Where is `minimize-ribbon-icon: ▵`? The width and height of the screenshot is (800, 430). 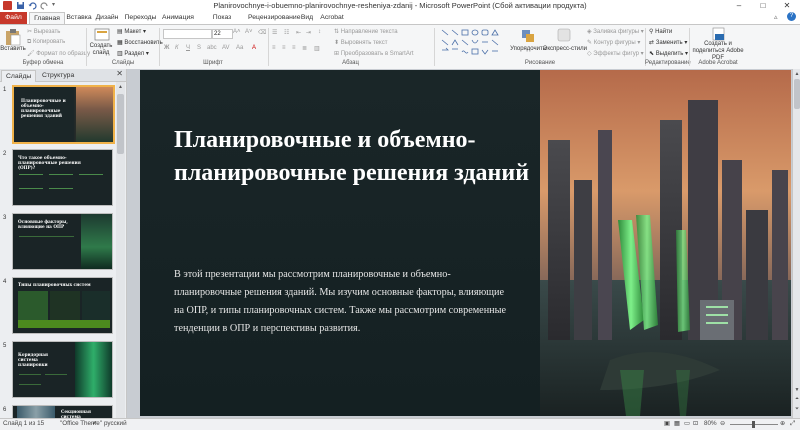 minimize-ribbon-icon: ▵ is located at coordinates (776, 17).